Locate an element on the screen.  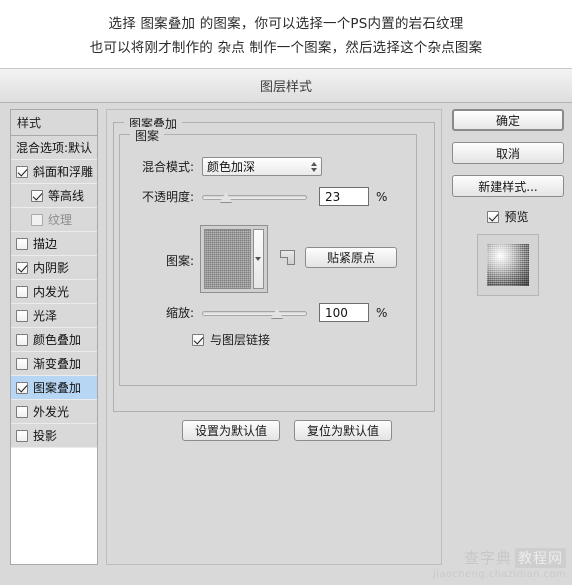
scale-slider-track is located at coordinates (254, 313).